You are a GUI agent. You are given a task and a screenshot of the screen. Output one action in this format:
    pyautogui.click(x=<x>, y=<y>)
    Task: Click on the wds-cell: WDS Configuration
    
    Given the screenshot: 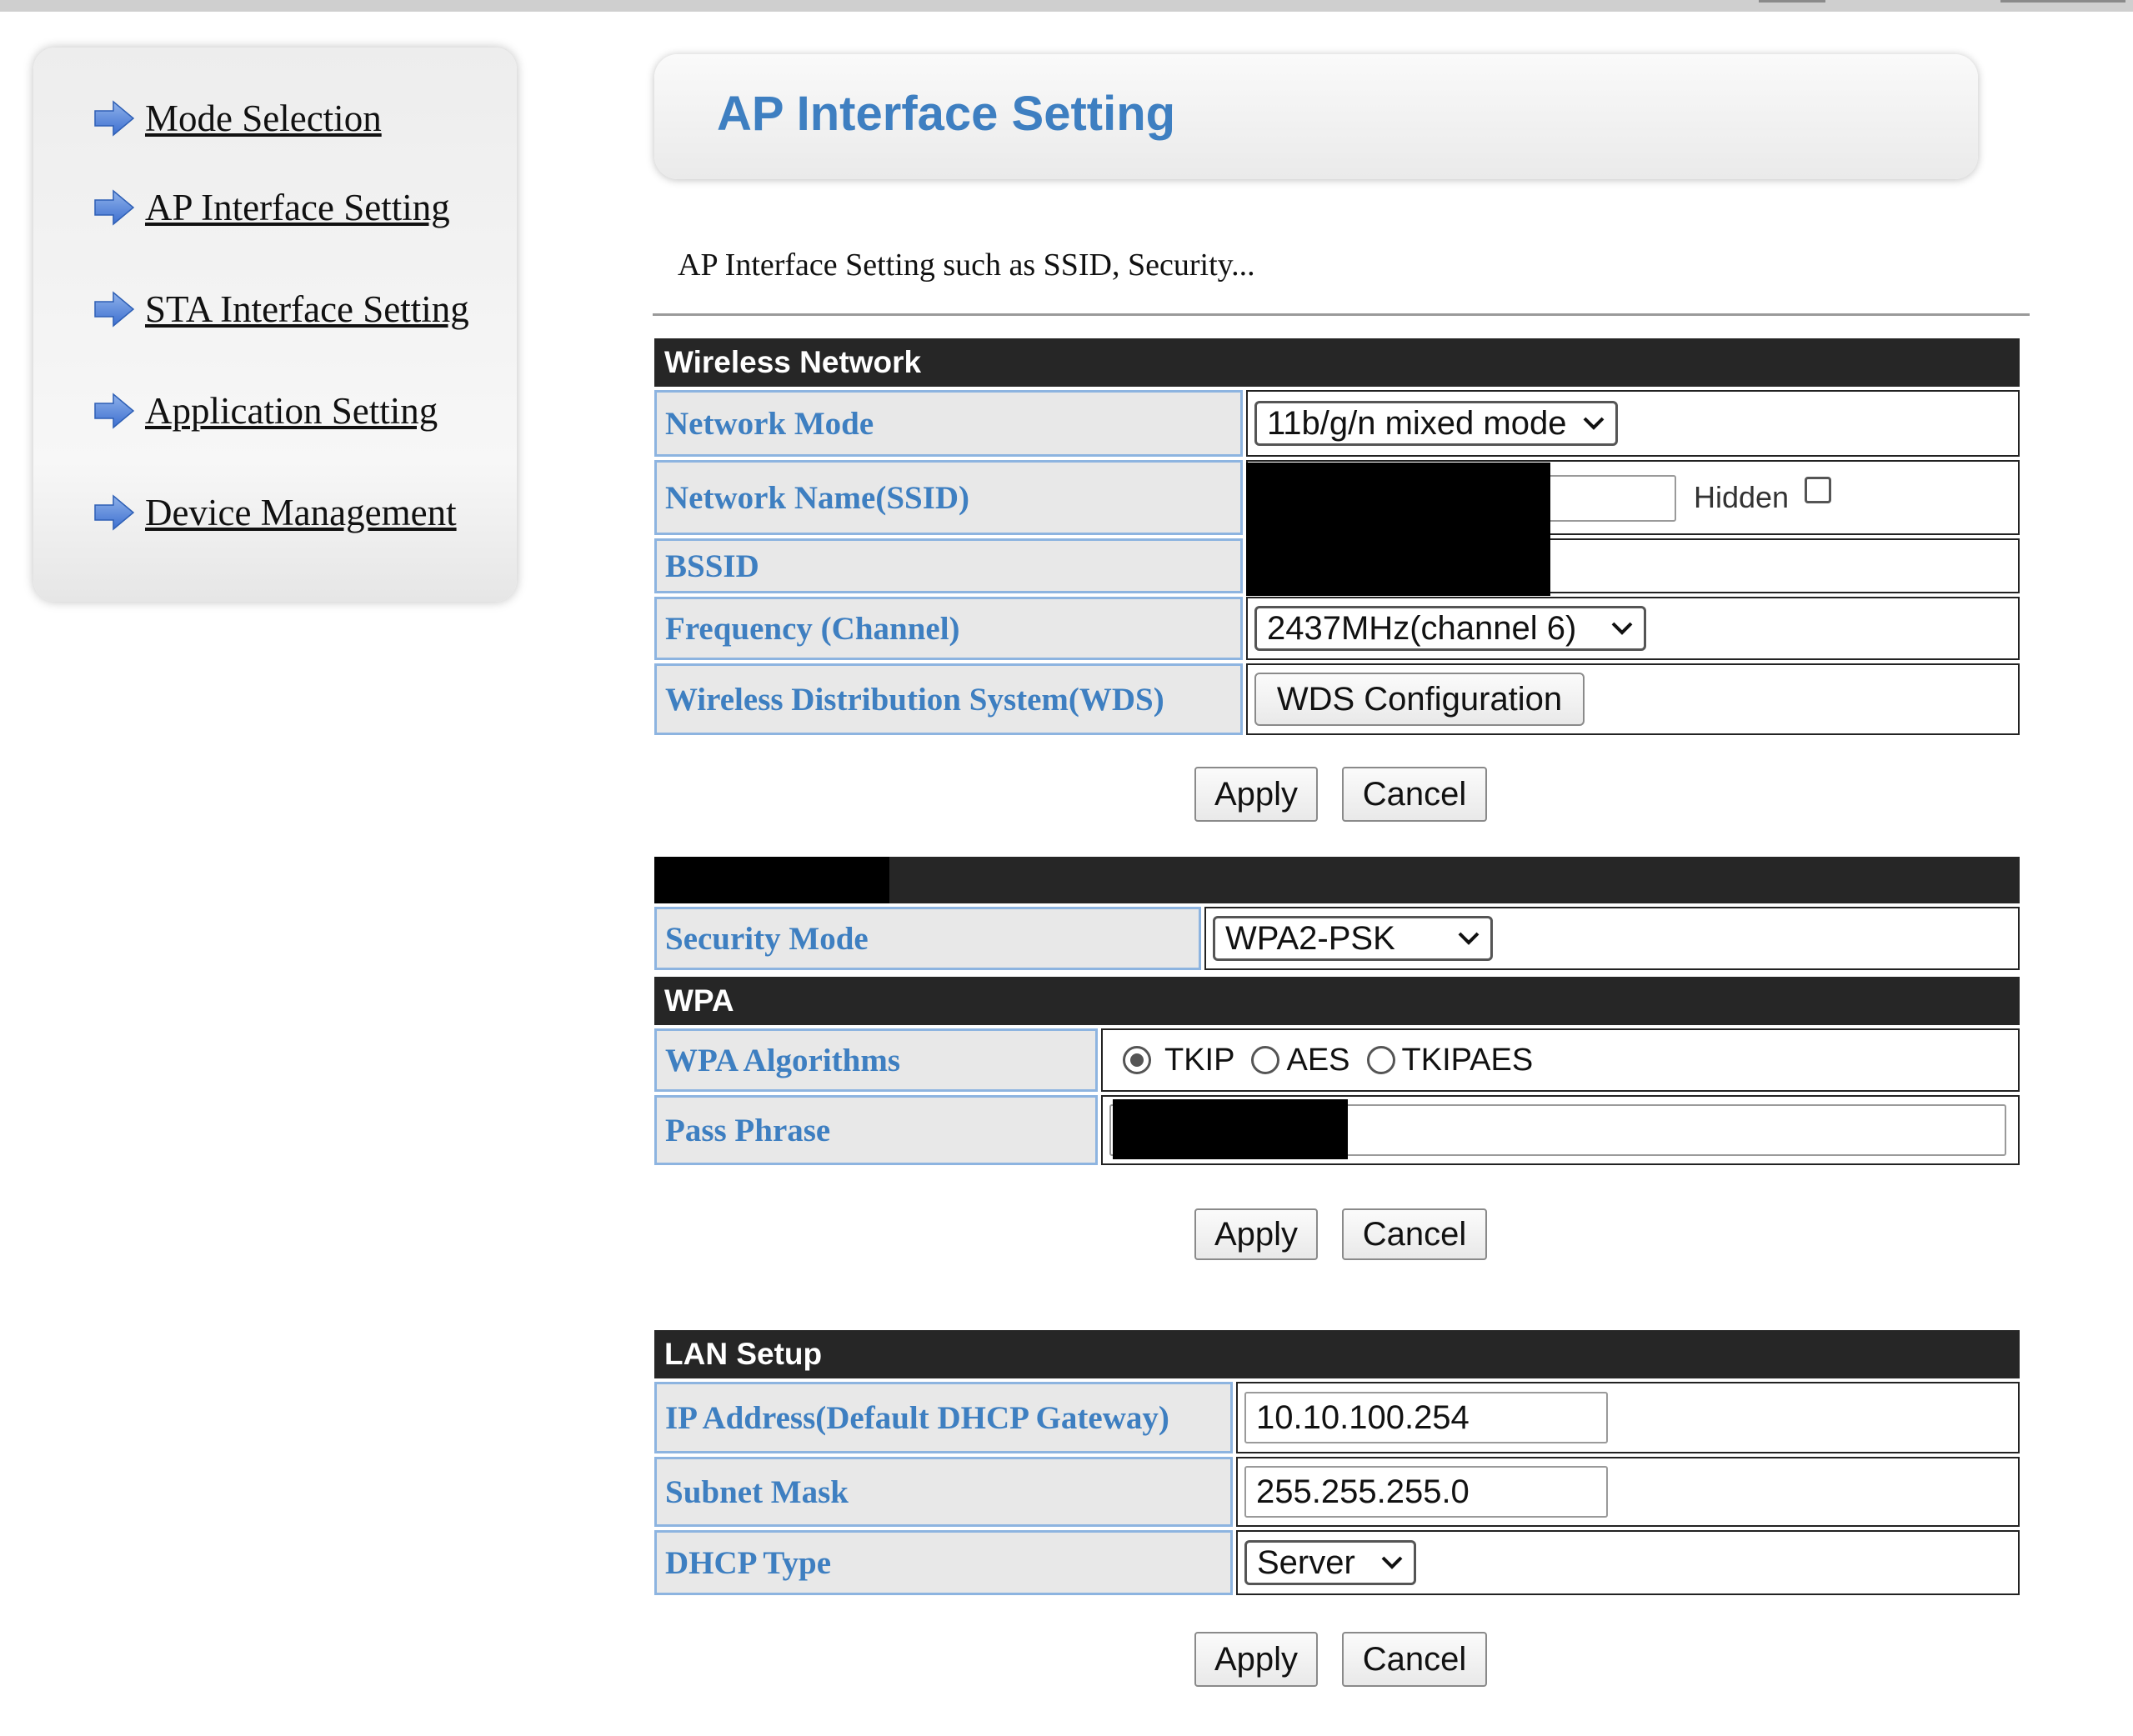 What is the action you would take?
    pyautogui.click(x=1633, y=699)
    